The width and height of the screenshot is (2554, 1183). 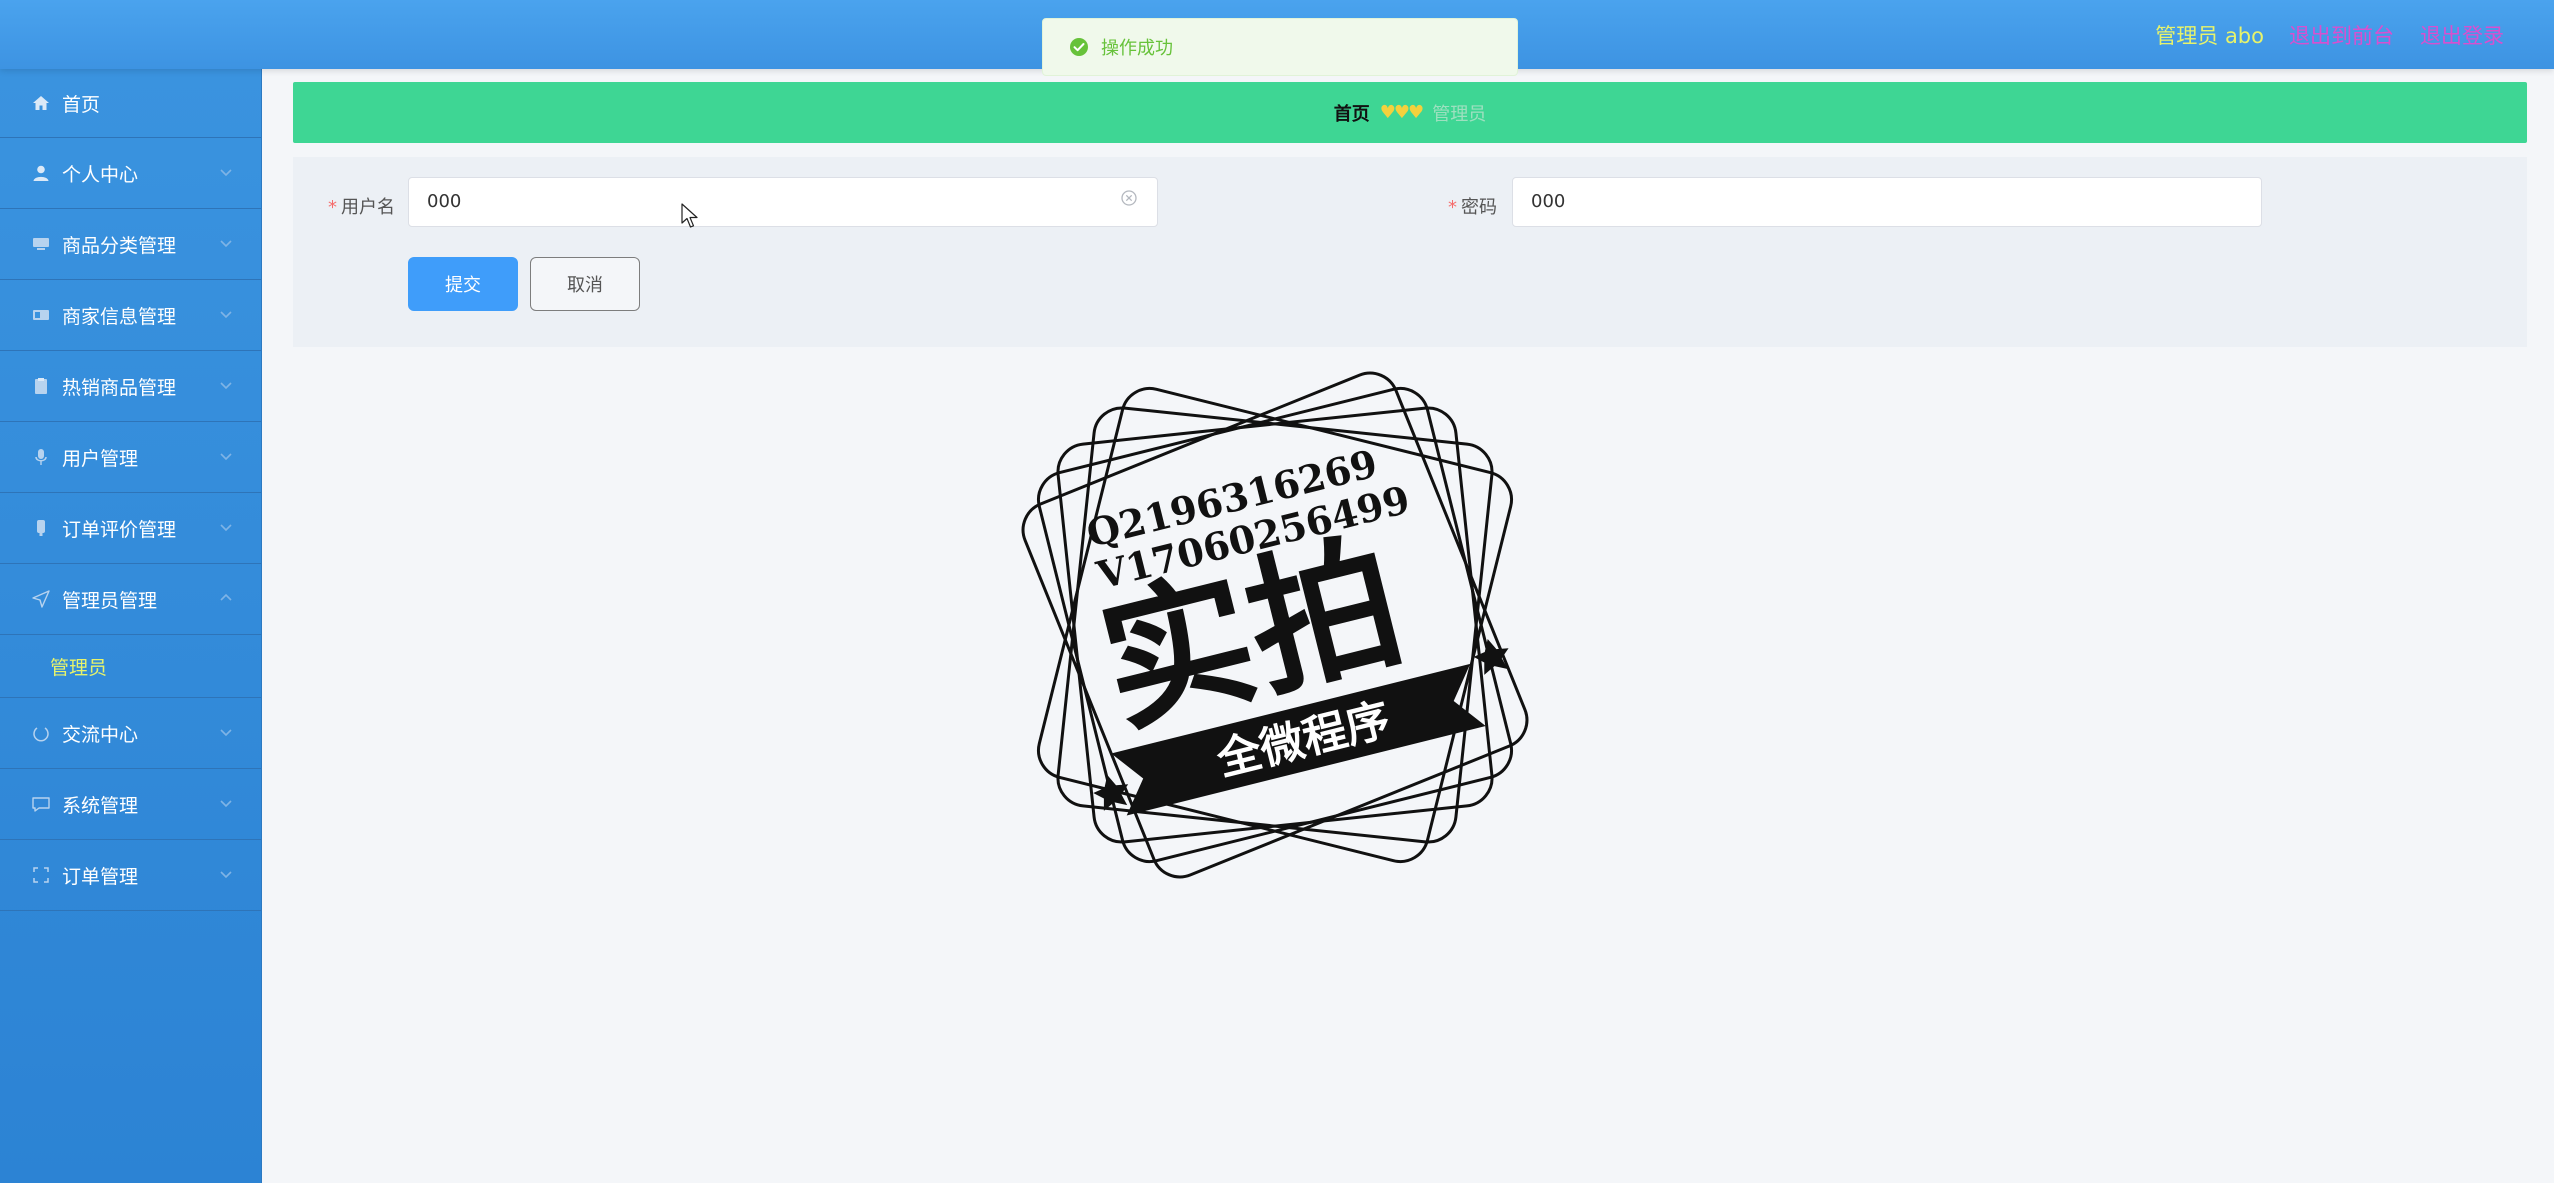 What do you see at coordinates (361, 207) in the screenshot?
I see `username-label: * 用户名` at bounding box center [361, 207].